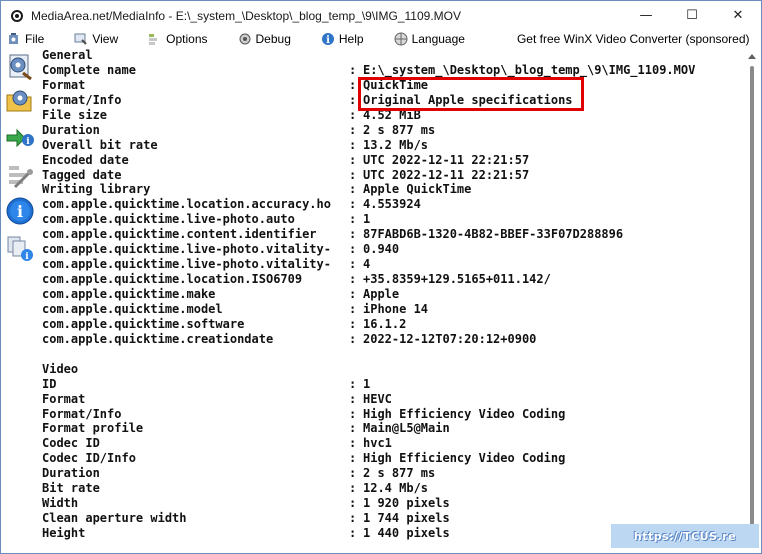 The width and height of the screenshot is (762, 554). Describe the element at coordinates (646, 15) in the screenshot. I see `minimize-button: —` at that location.